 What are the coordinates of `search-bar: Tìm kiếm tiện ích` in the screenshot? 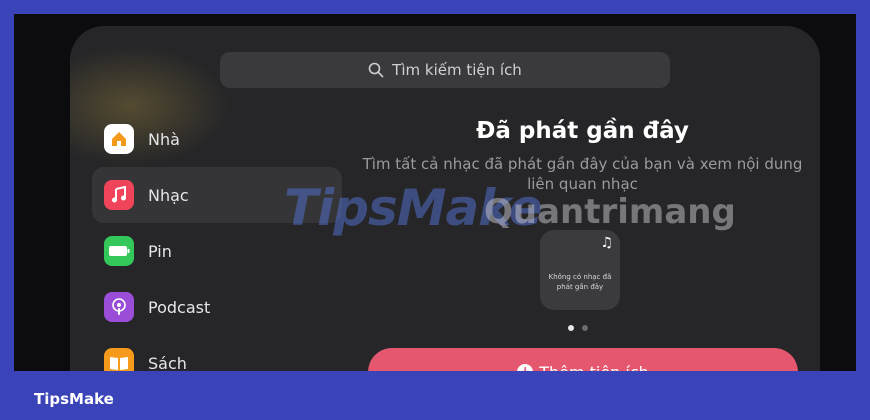 It's located at (445, 70).